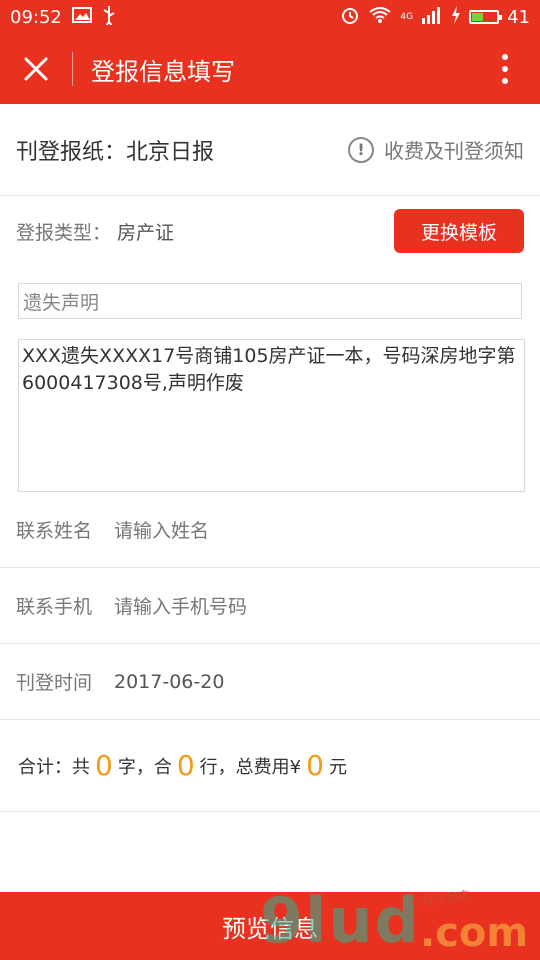 This screenshot has height=960, width=540. What do you see at coordinates (72, 69) in the screenshot?
I see `nav-divider` at bounding box center [72, 69].